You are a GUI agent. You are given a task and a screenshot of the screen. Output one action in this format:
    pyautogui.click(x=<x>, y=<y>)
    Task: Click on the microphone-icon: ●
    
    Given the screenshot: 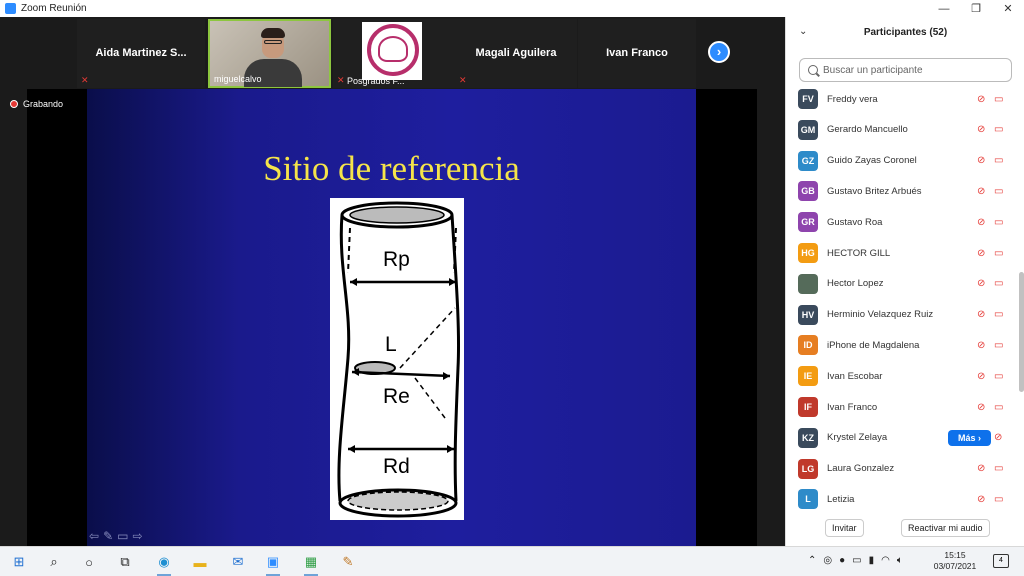 What is the action you would take?
    pyautogui.click(x=842, y=560)
    